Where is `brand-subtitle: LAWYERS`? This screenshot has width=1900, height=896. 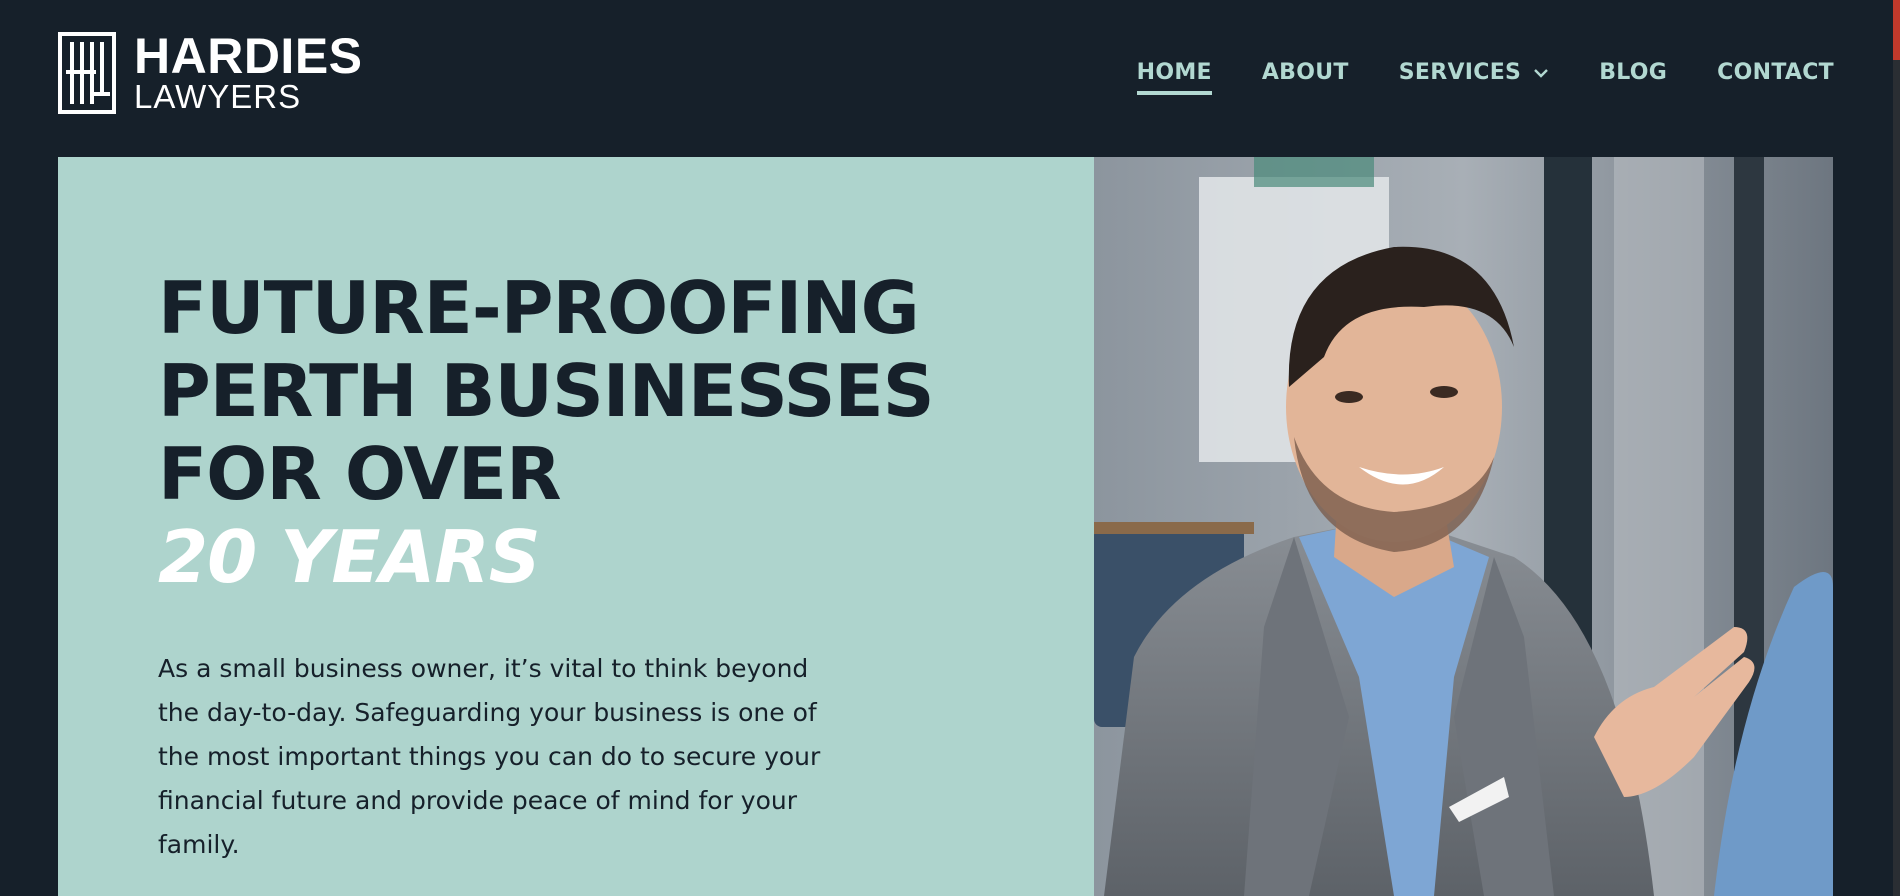
brand-subtitle: LAWYERS is located at coordinates (218, 96).